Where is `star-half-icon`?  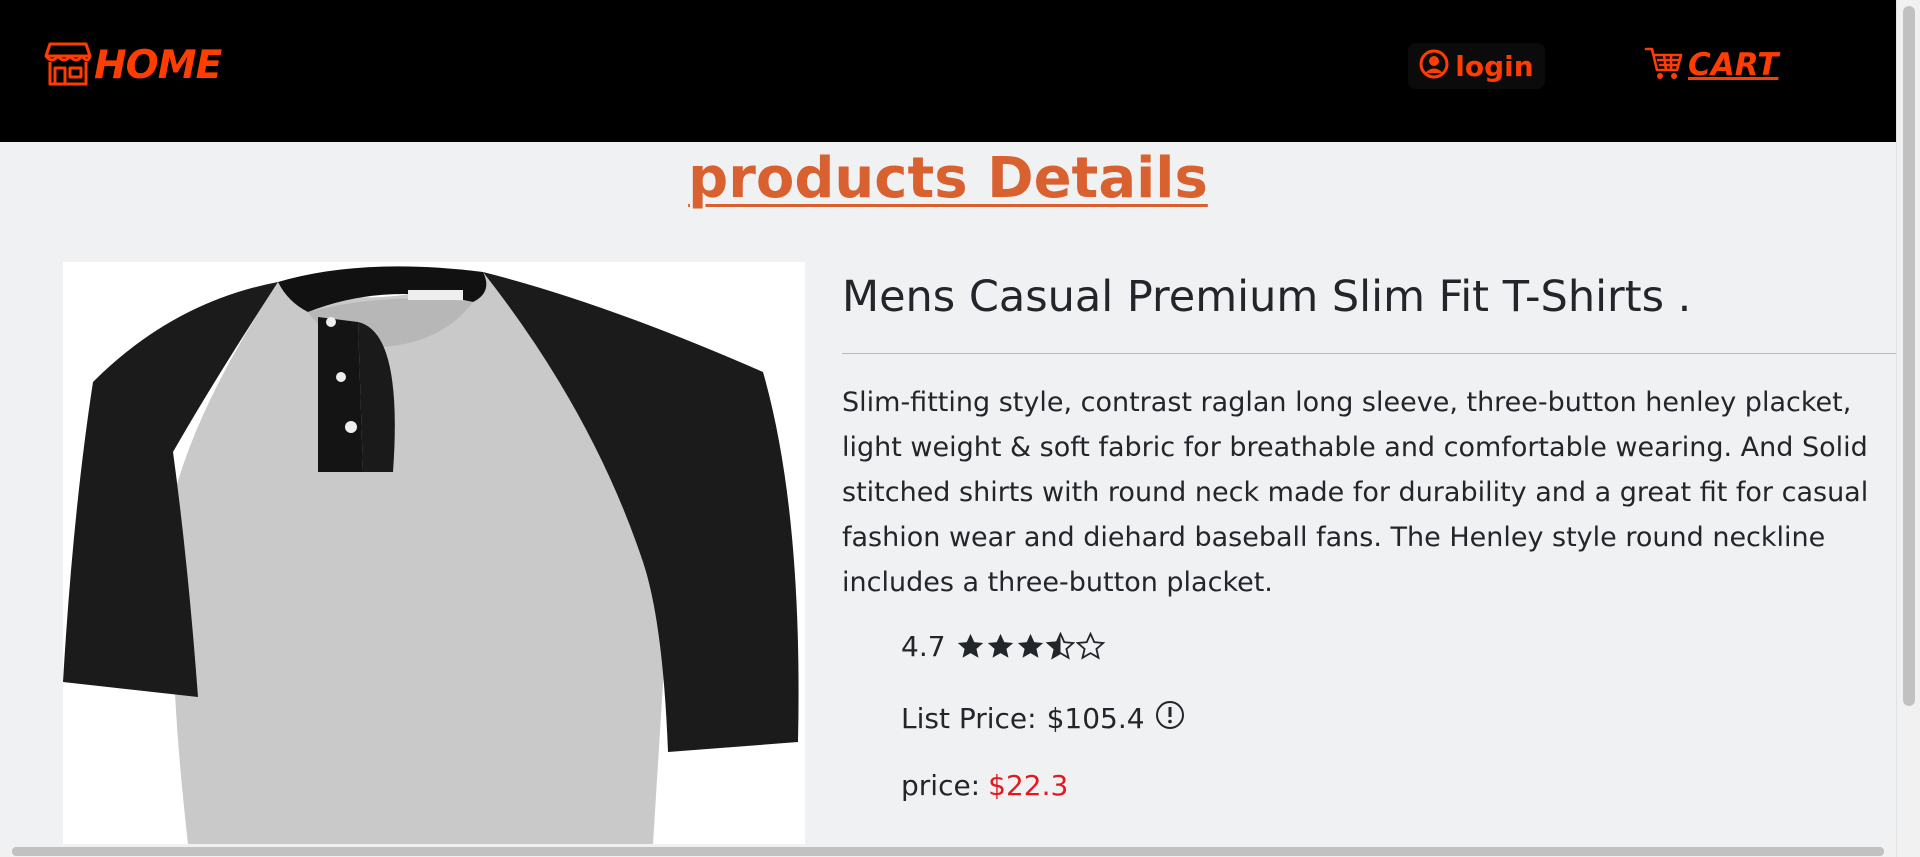
star-half-icon is located at coordinates (1060, 646).